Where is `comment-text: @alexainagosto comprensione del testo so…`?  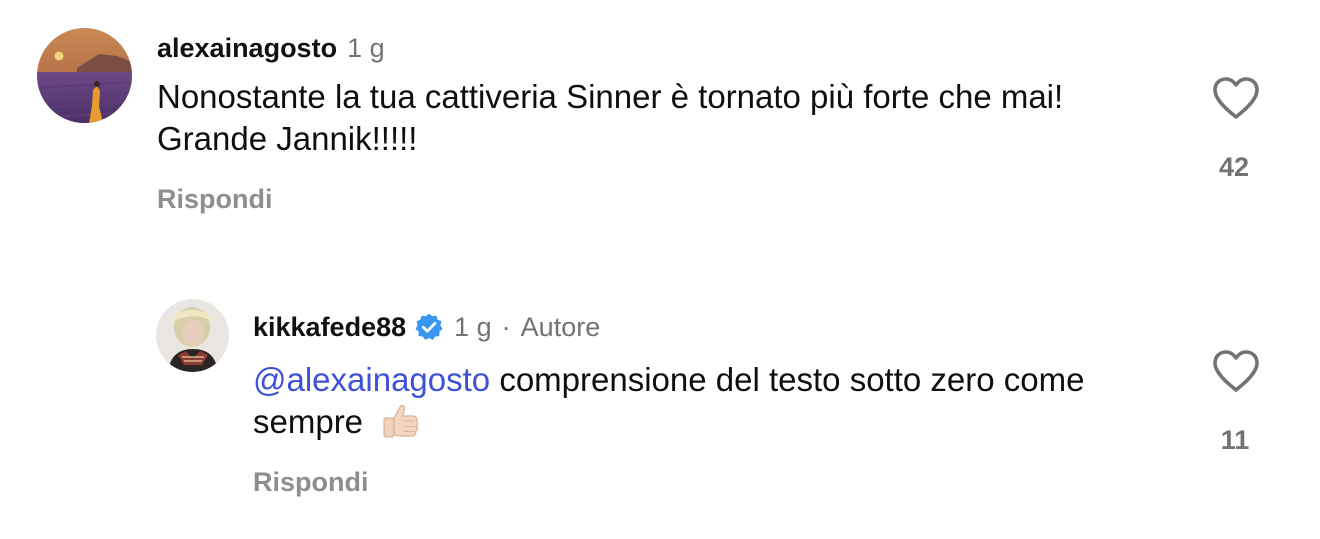 comment-text: @alexainagosto comprensione del testo so… is located at coordinates (713, 401).